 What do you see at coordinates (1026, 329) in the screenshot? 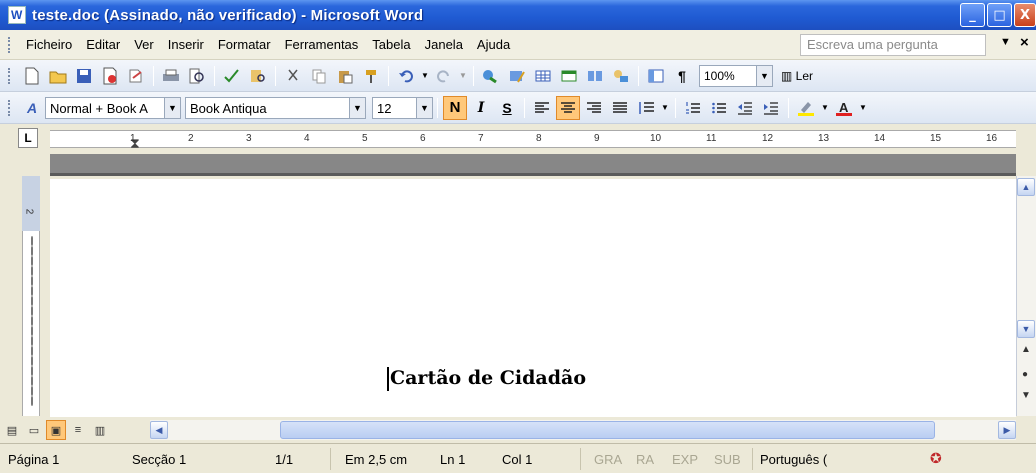
I see `scroll-down-icon: ▼` at bounding box center [1026, 329].